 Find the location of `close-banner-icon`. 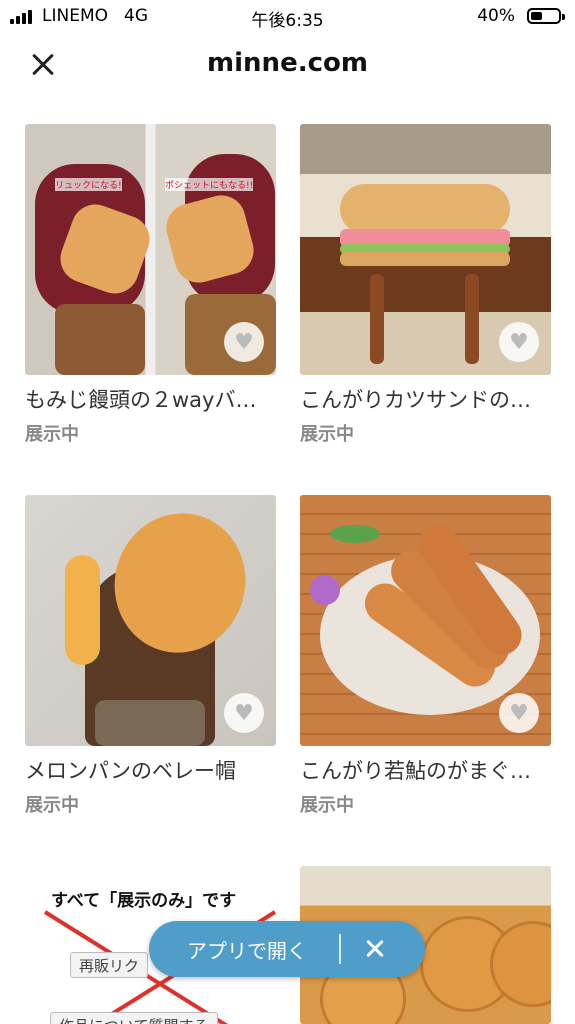

close-banner-icon is located at coordinates (375, 949).